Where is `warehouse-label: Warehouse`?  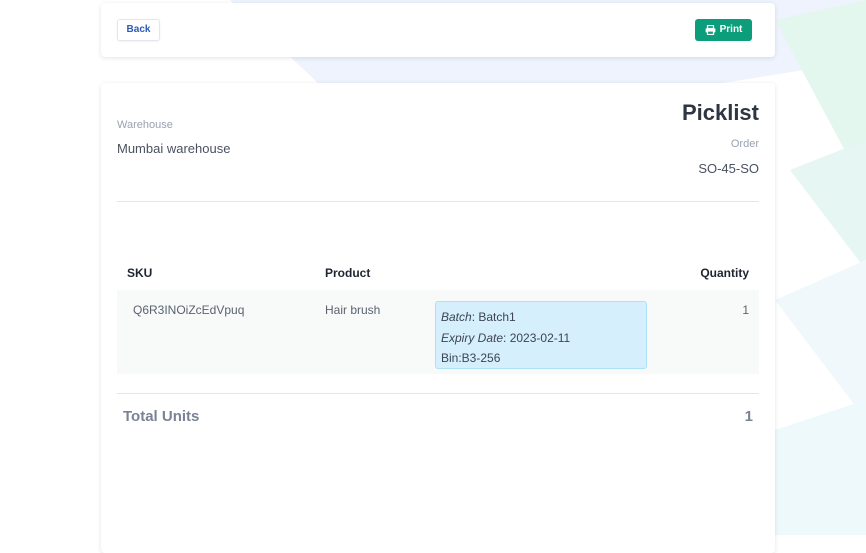 warehouse-label: Warehouse is located at coordinates (145, 125).